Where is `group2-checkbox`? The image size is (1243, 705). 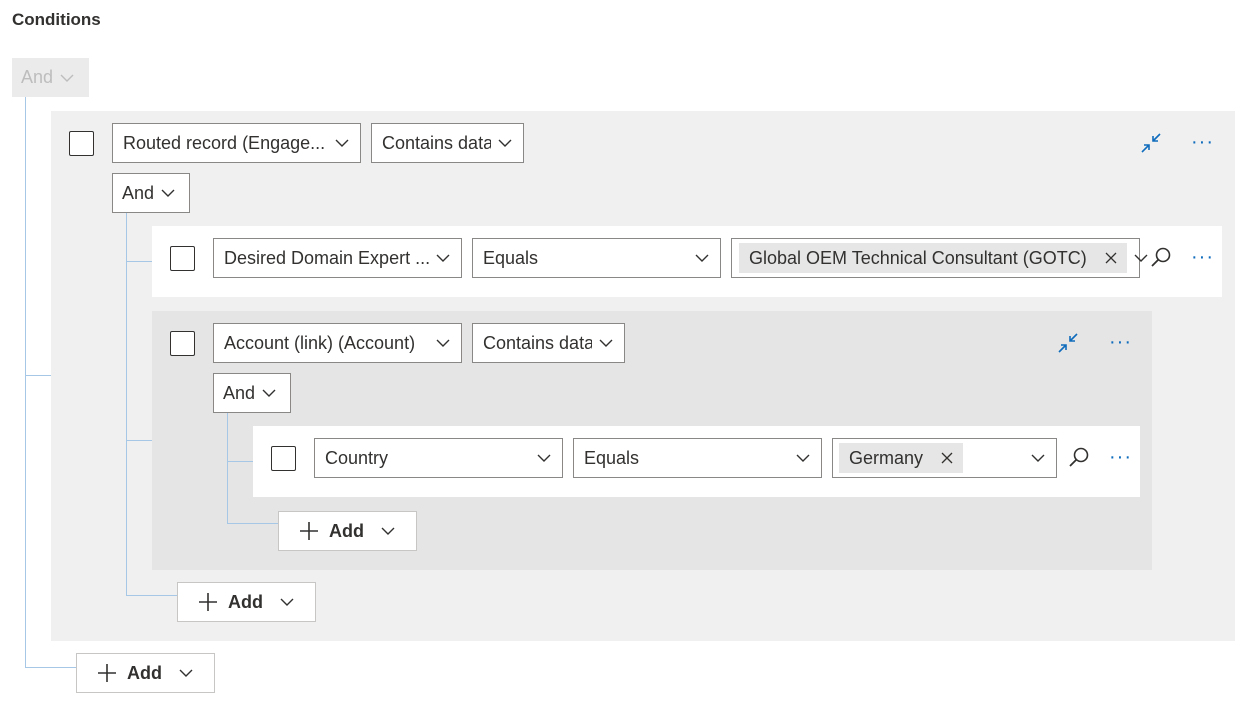 group2-checkbox is located at coordinates (182, 343).